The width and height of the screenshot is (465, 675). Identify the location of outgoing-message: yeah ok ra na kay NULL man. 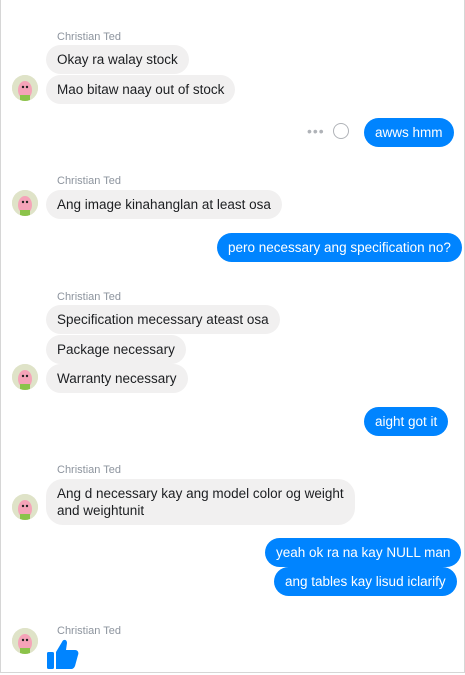
(363, 552).